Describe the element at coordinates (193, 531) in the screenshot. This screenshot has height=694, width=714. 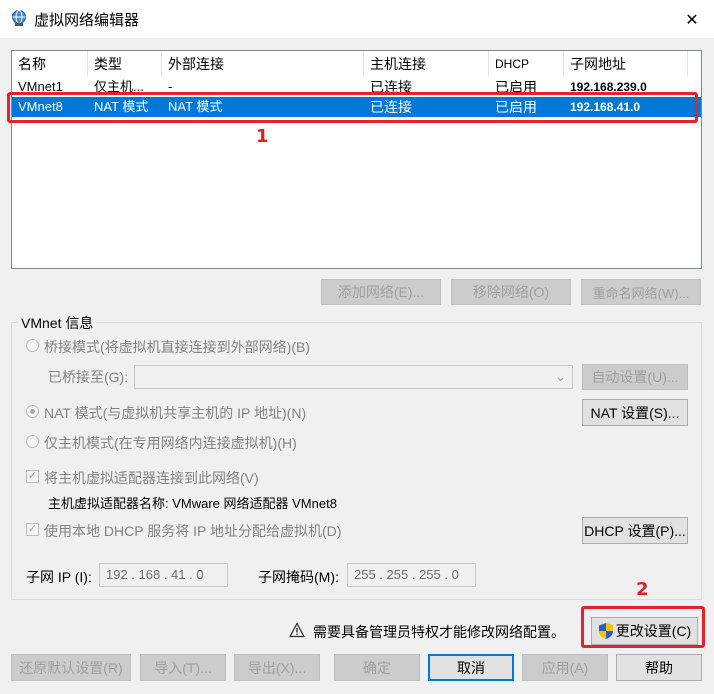
I see `dhcp-label: 使用本地 DHCP 服务将 IP 地址分配给虚拟机(D)` at that location.